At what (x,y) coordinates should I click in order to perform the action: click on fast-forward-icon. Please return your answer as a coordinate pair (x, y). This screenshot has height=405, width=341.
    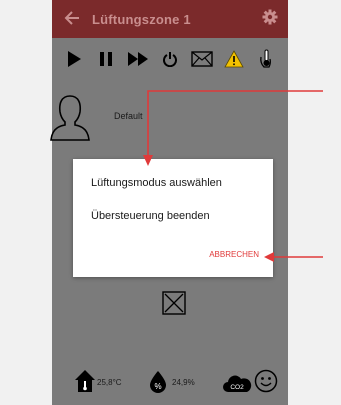
    Looking at the image, I should click on (138, 59).